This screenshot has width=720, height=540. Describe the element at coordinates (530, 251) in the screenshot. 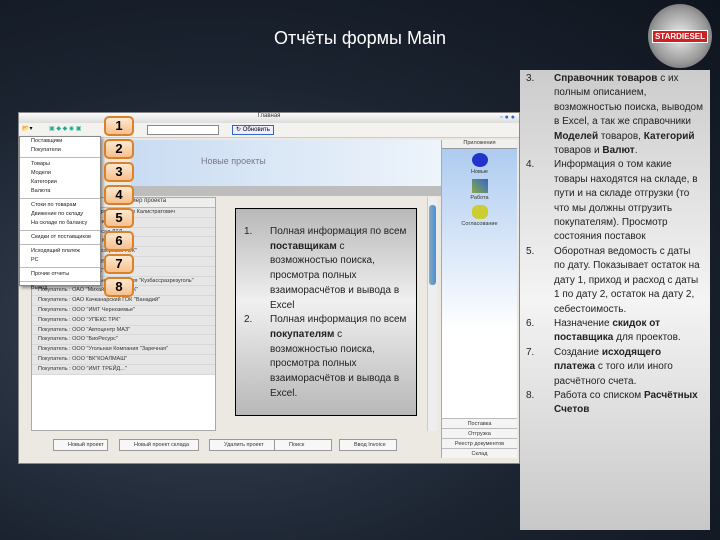

I see `item-number: 5.` at that location.